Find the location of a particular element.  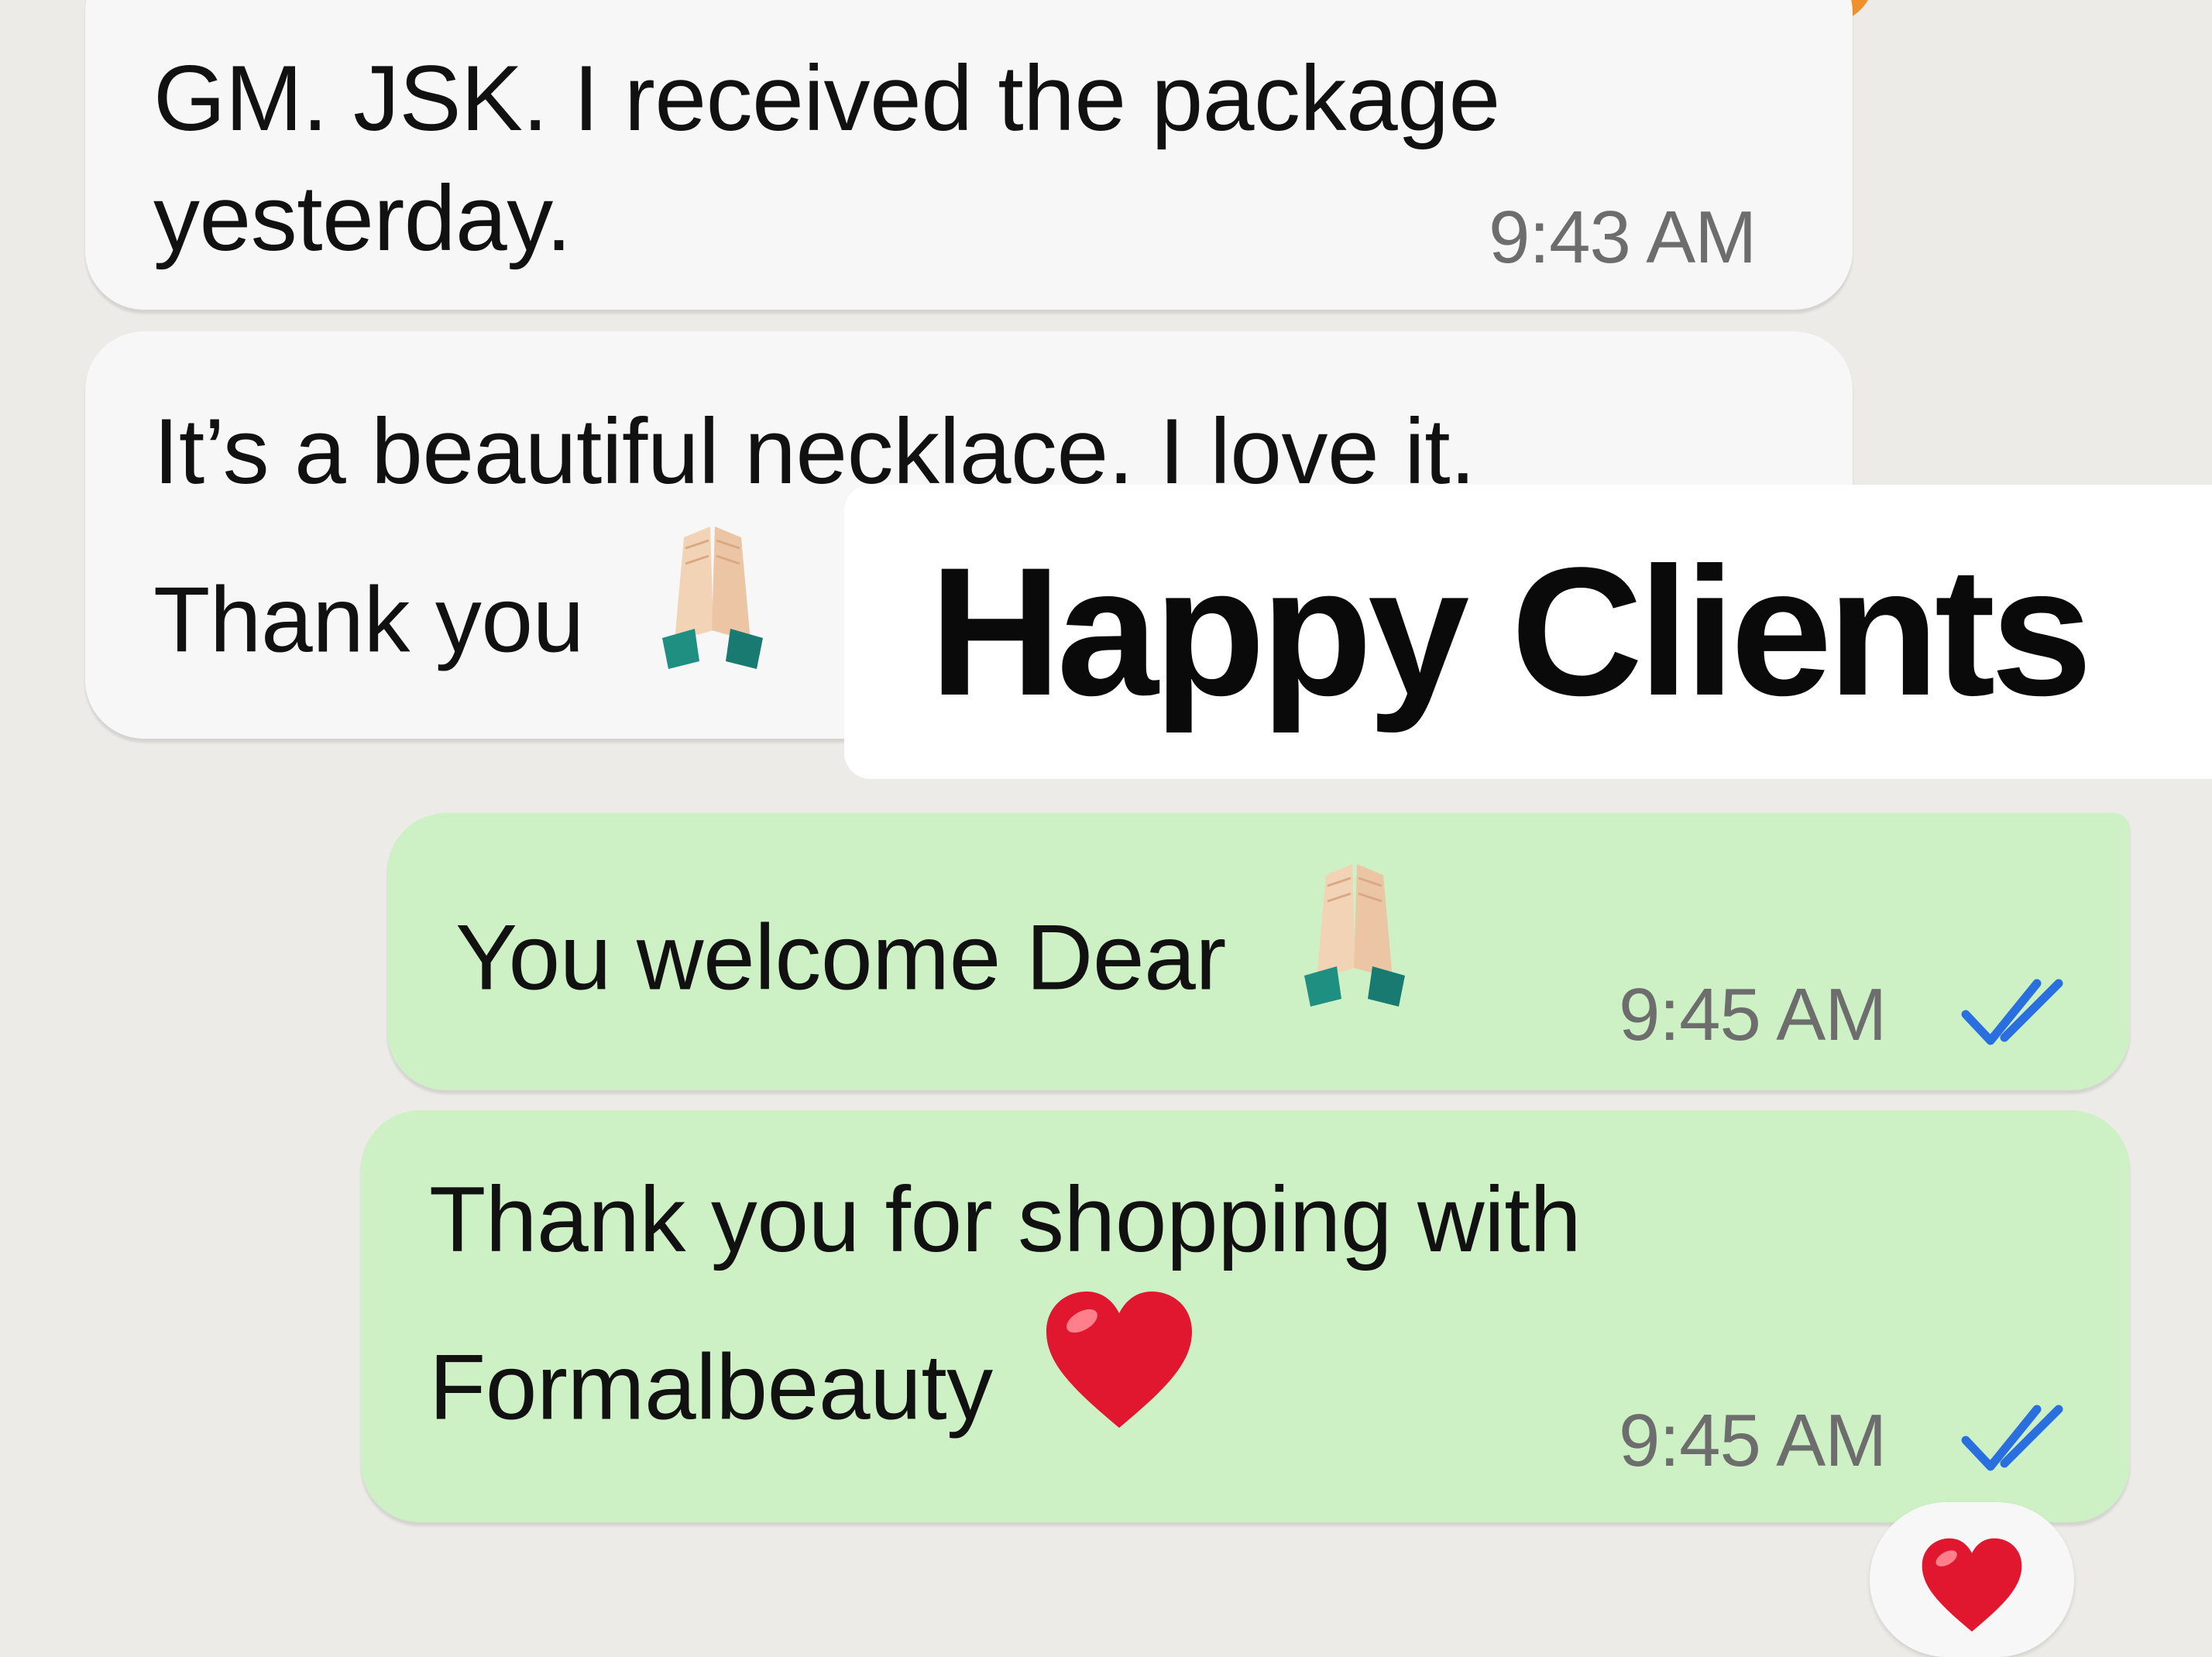

reaction-chip is located at coordinates (1972, 1579).